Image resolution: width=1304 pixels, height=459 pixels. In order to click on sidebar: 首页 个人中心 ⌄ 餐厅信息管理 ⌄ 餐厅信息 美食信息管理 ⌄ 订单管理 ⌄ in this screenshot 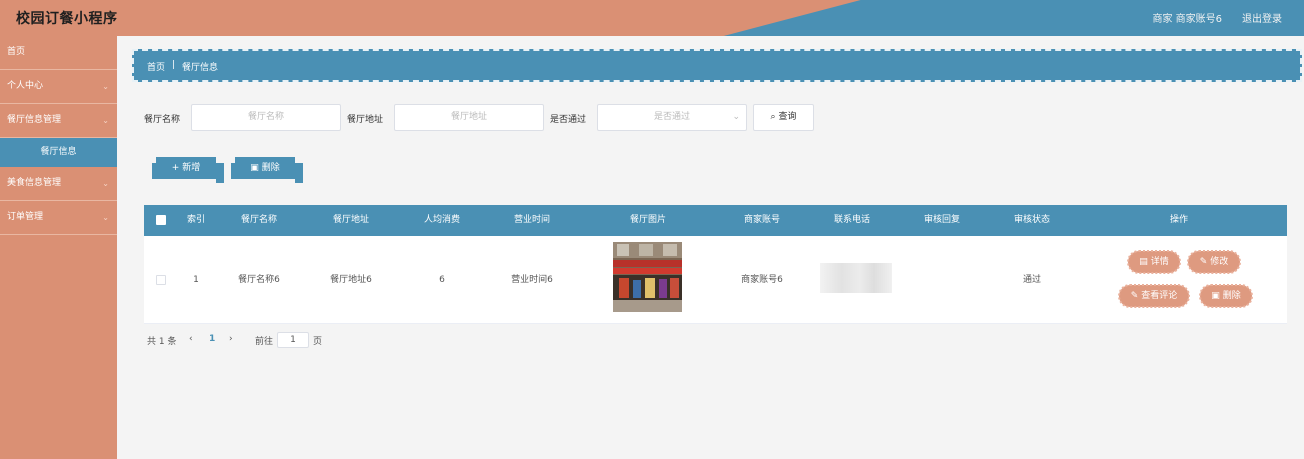, I will do `click(58, 247)`.